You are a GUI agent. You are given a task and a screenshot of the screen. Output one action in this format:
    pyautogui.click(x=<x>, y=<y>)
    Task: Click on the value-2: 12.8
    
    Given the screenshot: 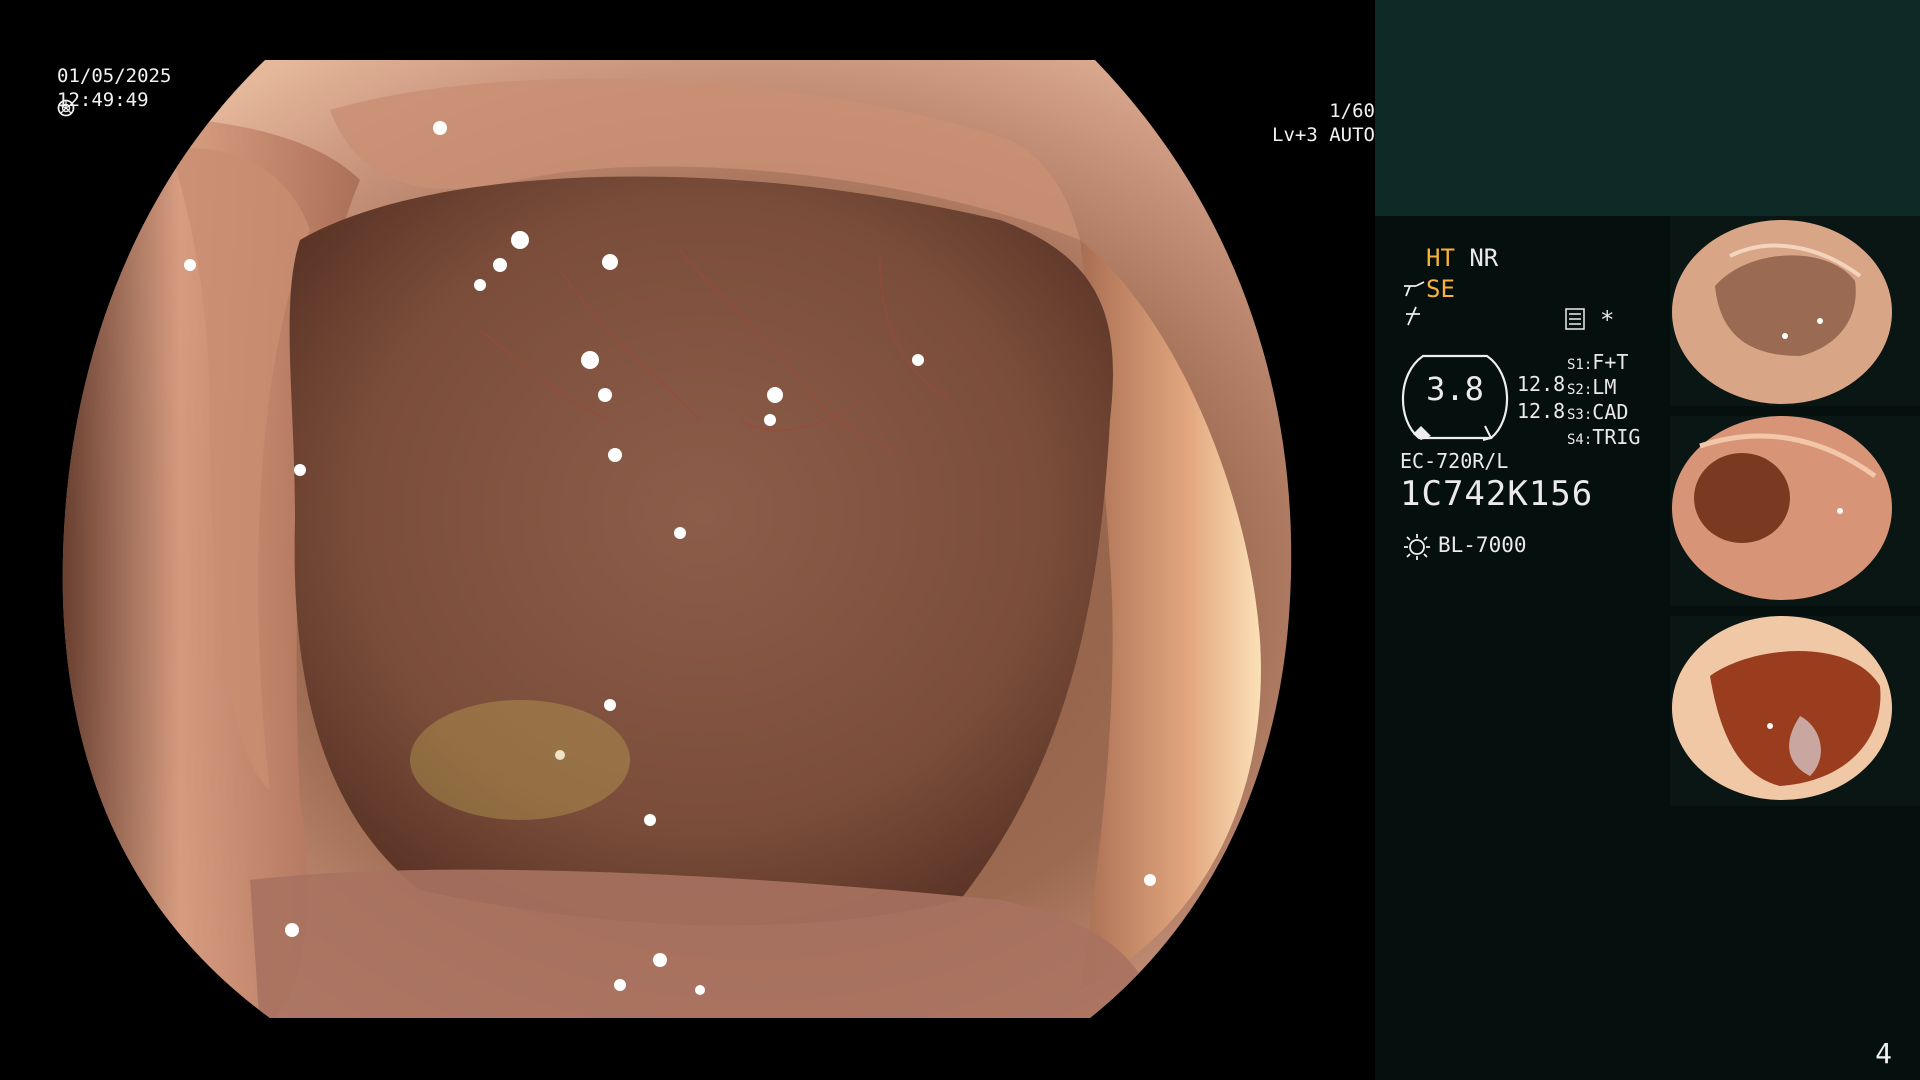 What is the action you would take?
    pyautogui.click(x=1541, y=411)
    